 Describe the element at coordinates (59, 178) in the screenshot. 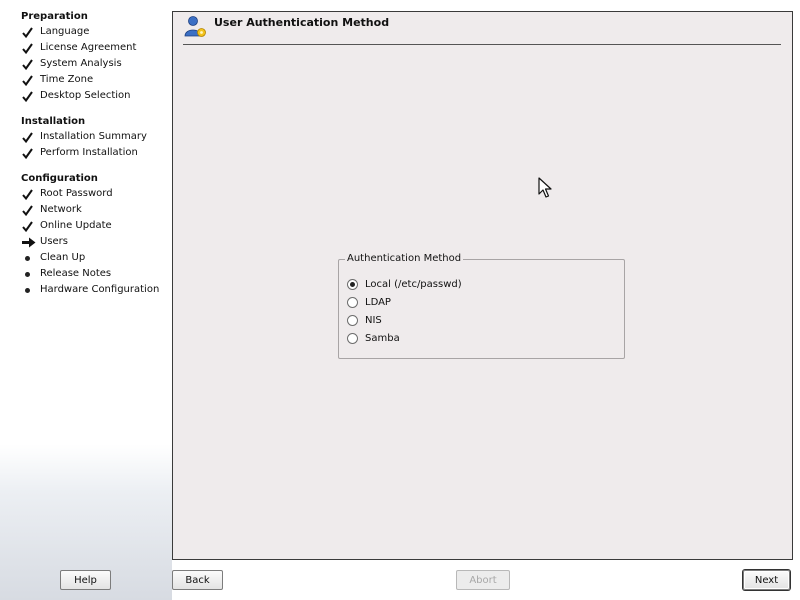

I see `section-title: Configuration` at that location.